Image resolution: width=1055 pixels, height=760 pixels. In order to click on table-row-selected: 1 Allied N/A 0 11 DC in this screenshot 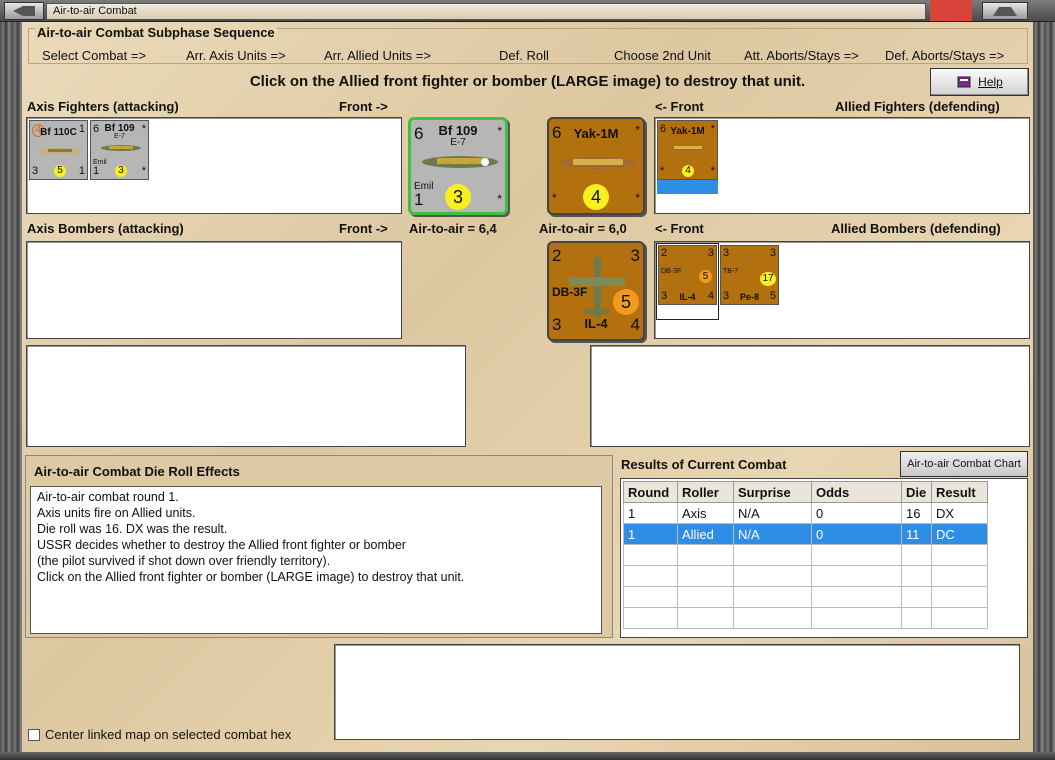, I will do `click(805, 534)`.